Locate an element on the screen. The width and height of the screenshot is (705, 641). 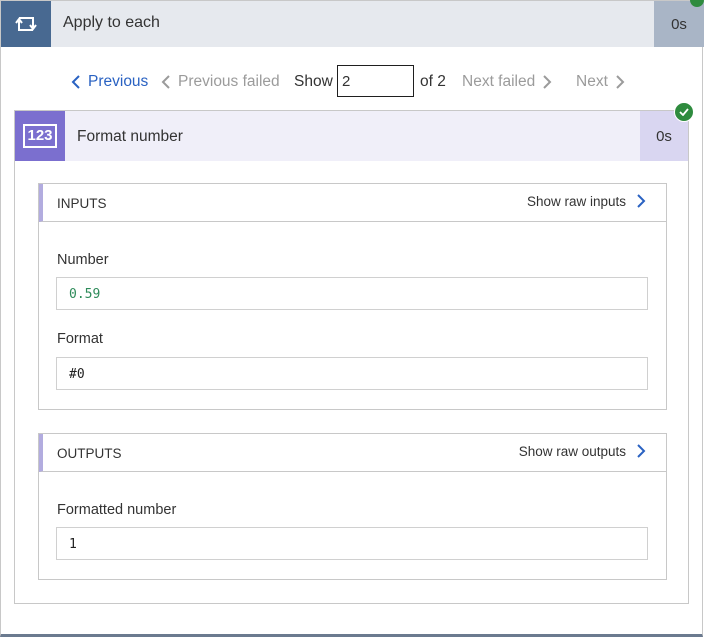
show-raw-inputs-label: Show raw inputs is located at coordinates (576, 201).